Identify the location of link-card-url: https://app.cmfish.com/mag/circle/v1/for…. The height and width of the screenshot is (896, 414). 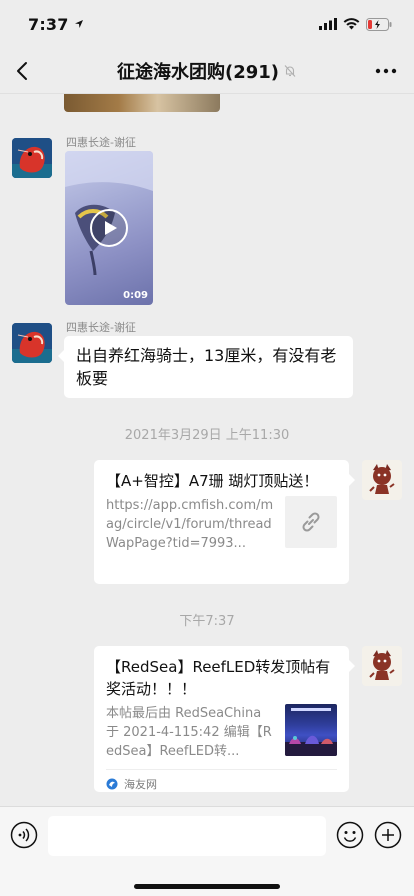
(190, 524).